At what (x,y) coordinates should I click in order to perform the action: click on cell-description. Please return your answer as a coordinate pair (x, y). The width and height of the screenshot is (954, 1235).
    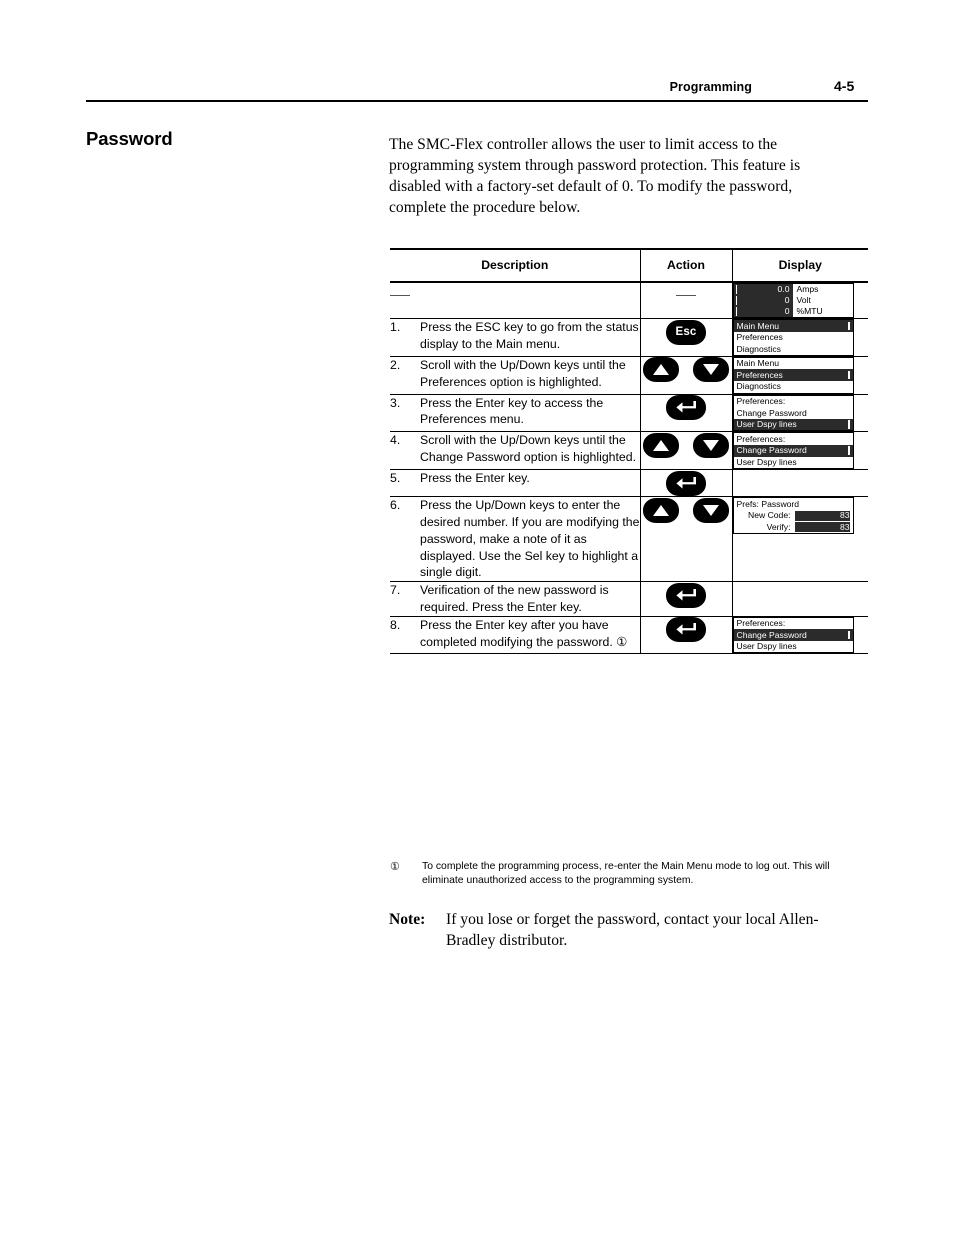
    Looking at the image, I should click on (515, 300).